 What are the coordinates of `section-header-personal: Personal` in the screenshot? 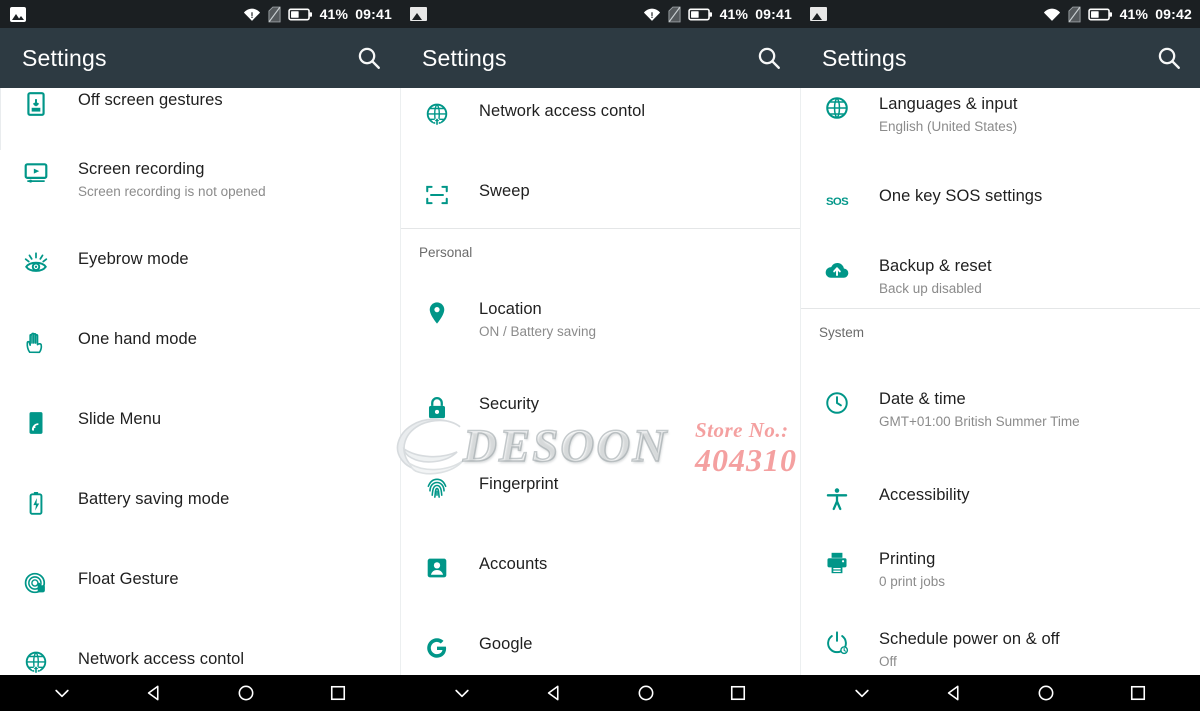 It's located at (446, 252).